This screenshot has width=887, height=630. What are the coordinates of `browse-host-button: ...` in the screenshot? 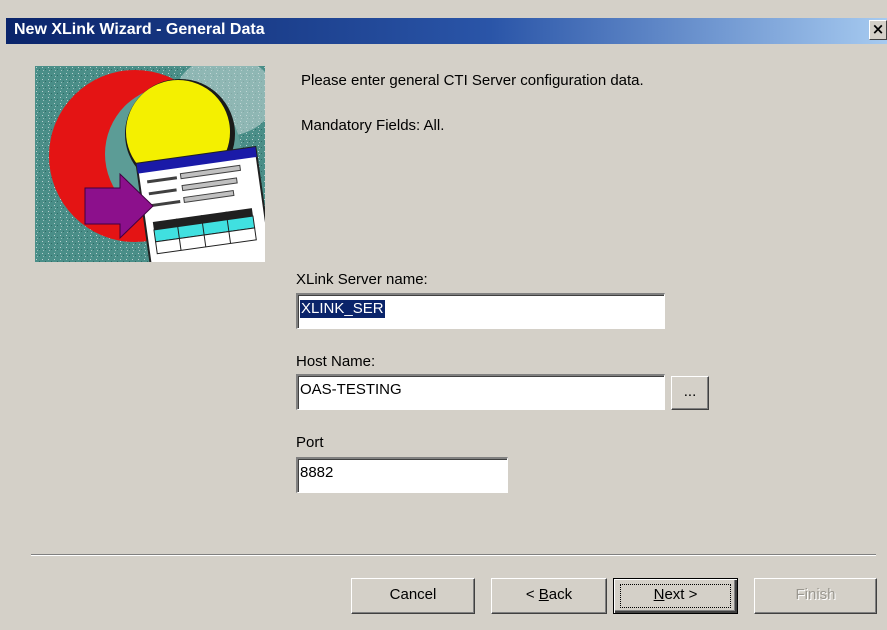 It's located at (690, 393).